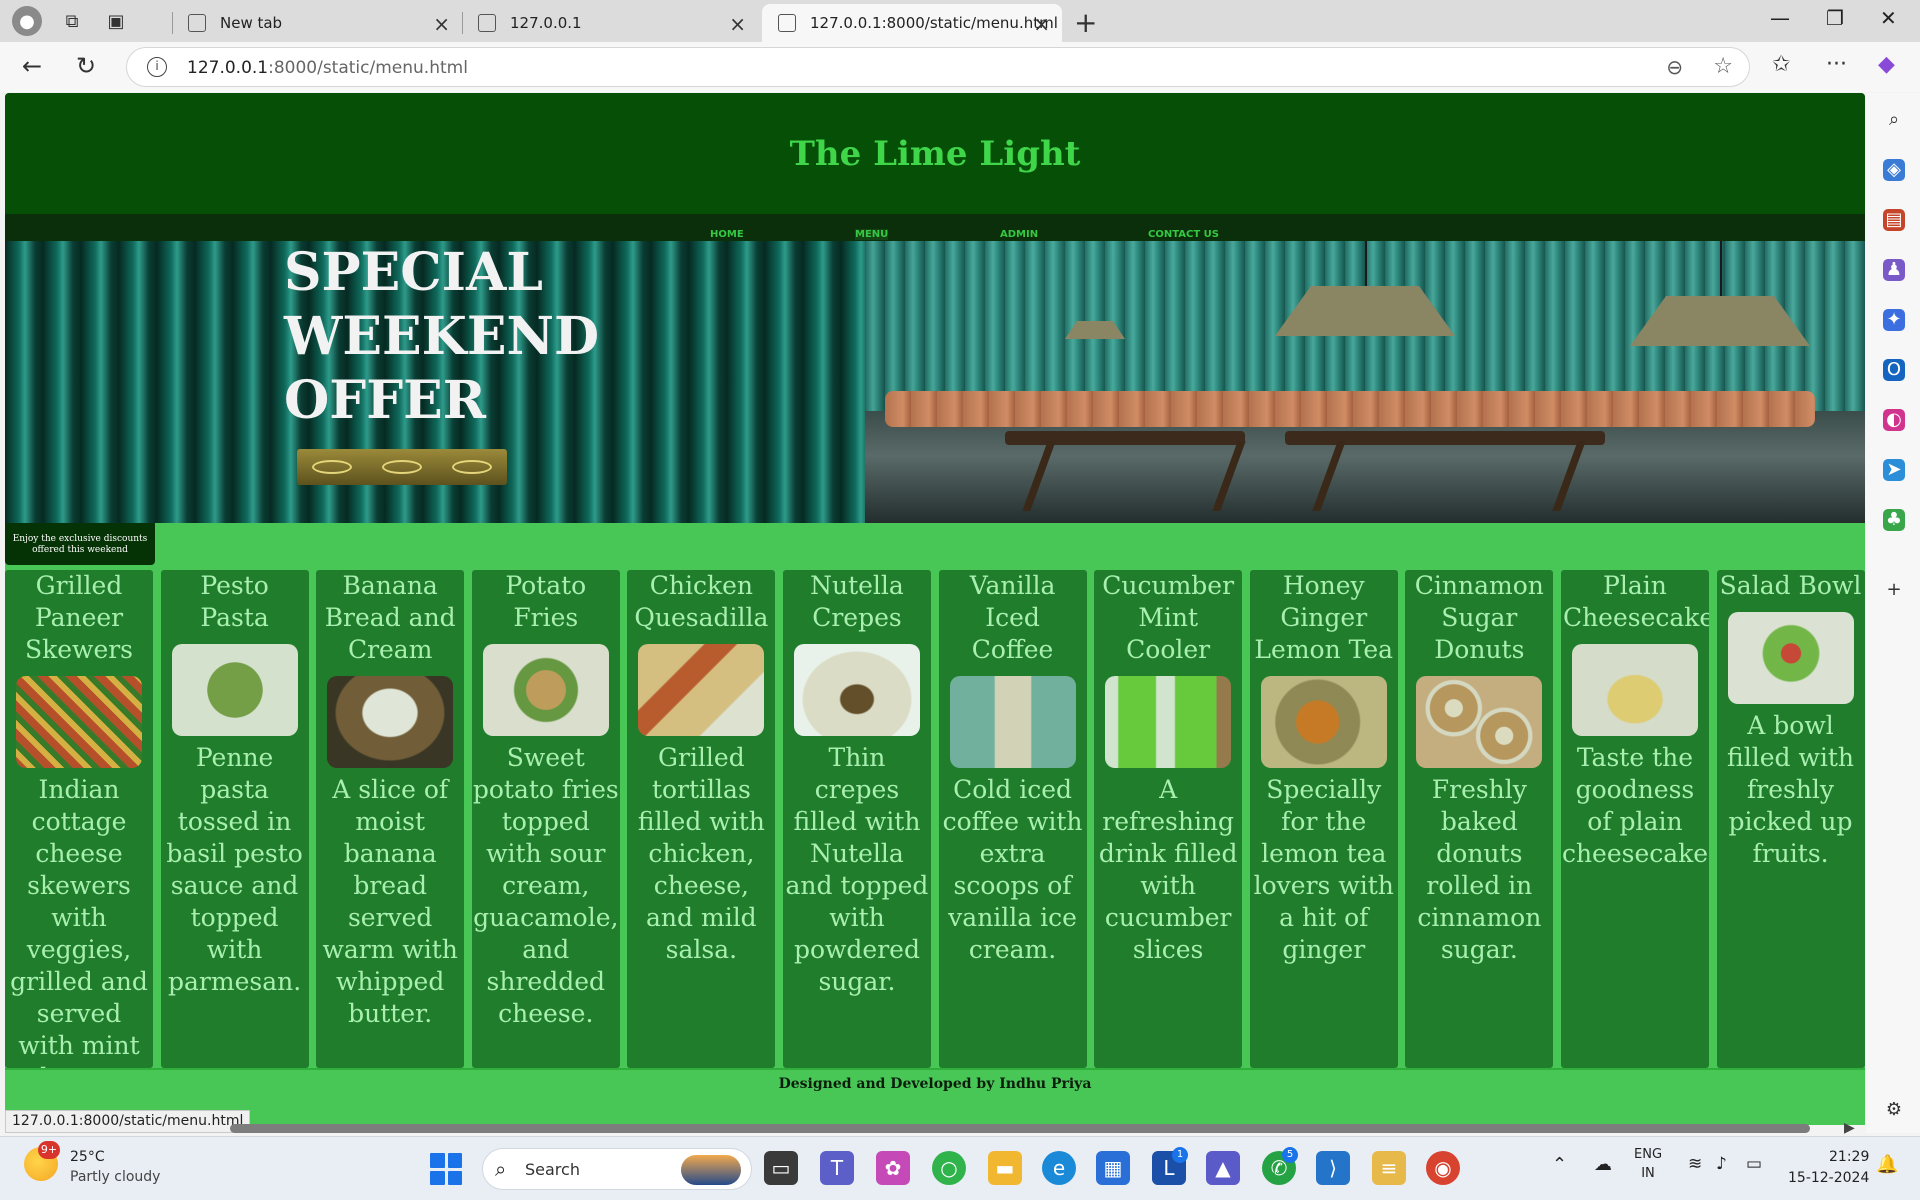 The height and width of the screenshot is (1200, 1920). Describe the element at coordinates (701, 601) in the screenshot. I see `menu-item-name: Chicken Quesadilla` at that location.